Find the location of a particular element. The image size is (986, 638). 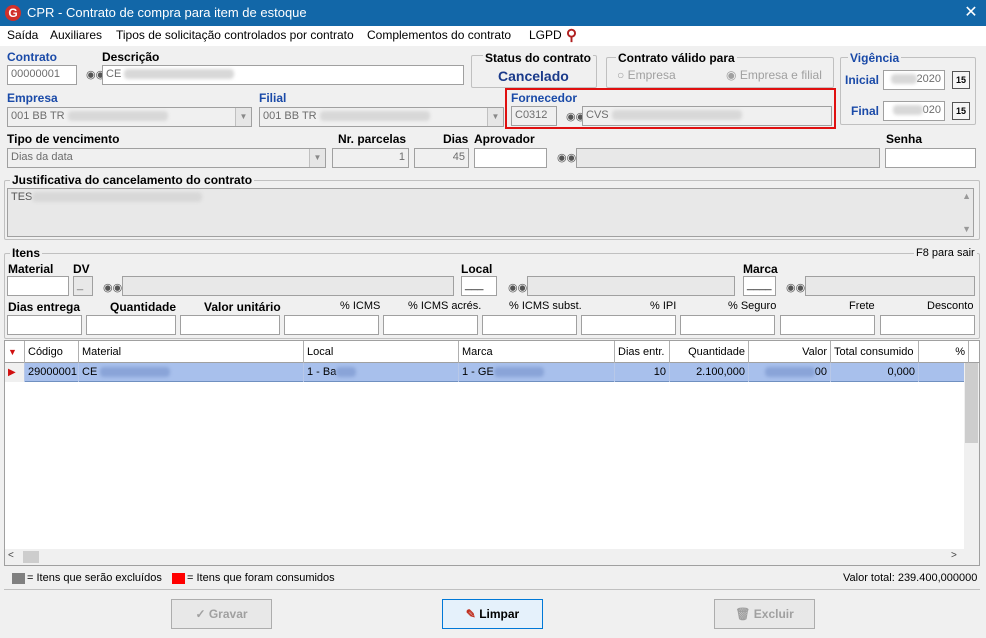

menu-saida: Saída is located at coordinates (22, 35).